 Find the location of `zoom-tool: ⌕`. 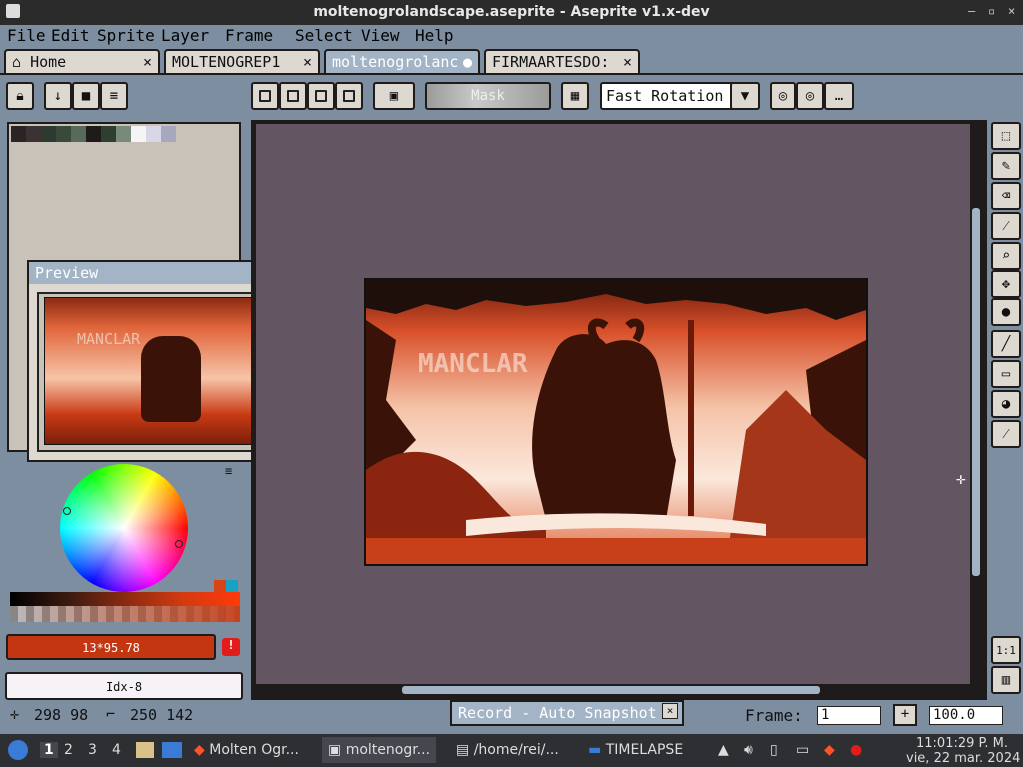

zoom-tool: ⌕ is located at coordinates (1006, 256).